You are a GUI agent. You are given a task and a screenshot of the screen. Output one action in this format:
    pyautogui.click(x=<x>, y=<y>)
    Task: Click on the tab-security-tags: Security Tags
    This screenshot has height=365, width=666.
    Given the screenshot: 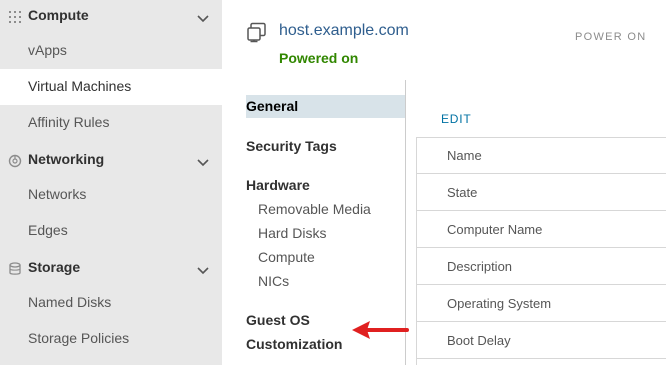 What is the action you would take?
    pyautogui.click(x=291, y=146)
    